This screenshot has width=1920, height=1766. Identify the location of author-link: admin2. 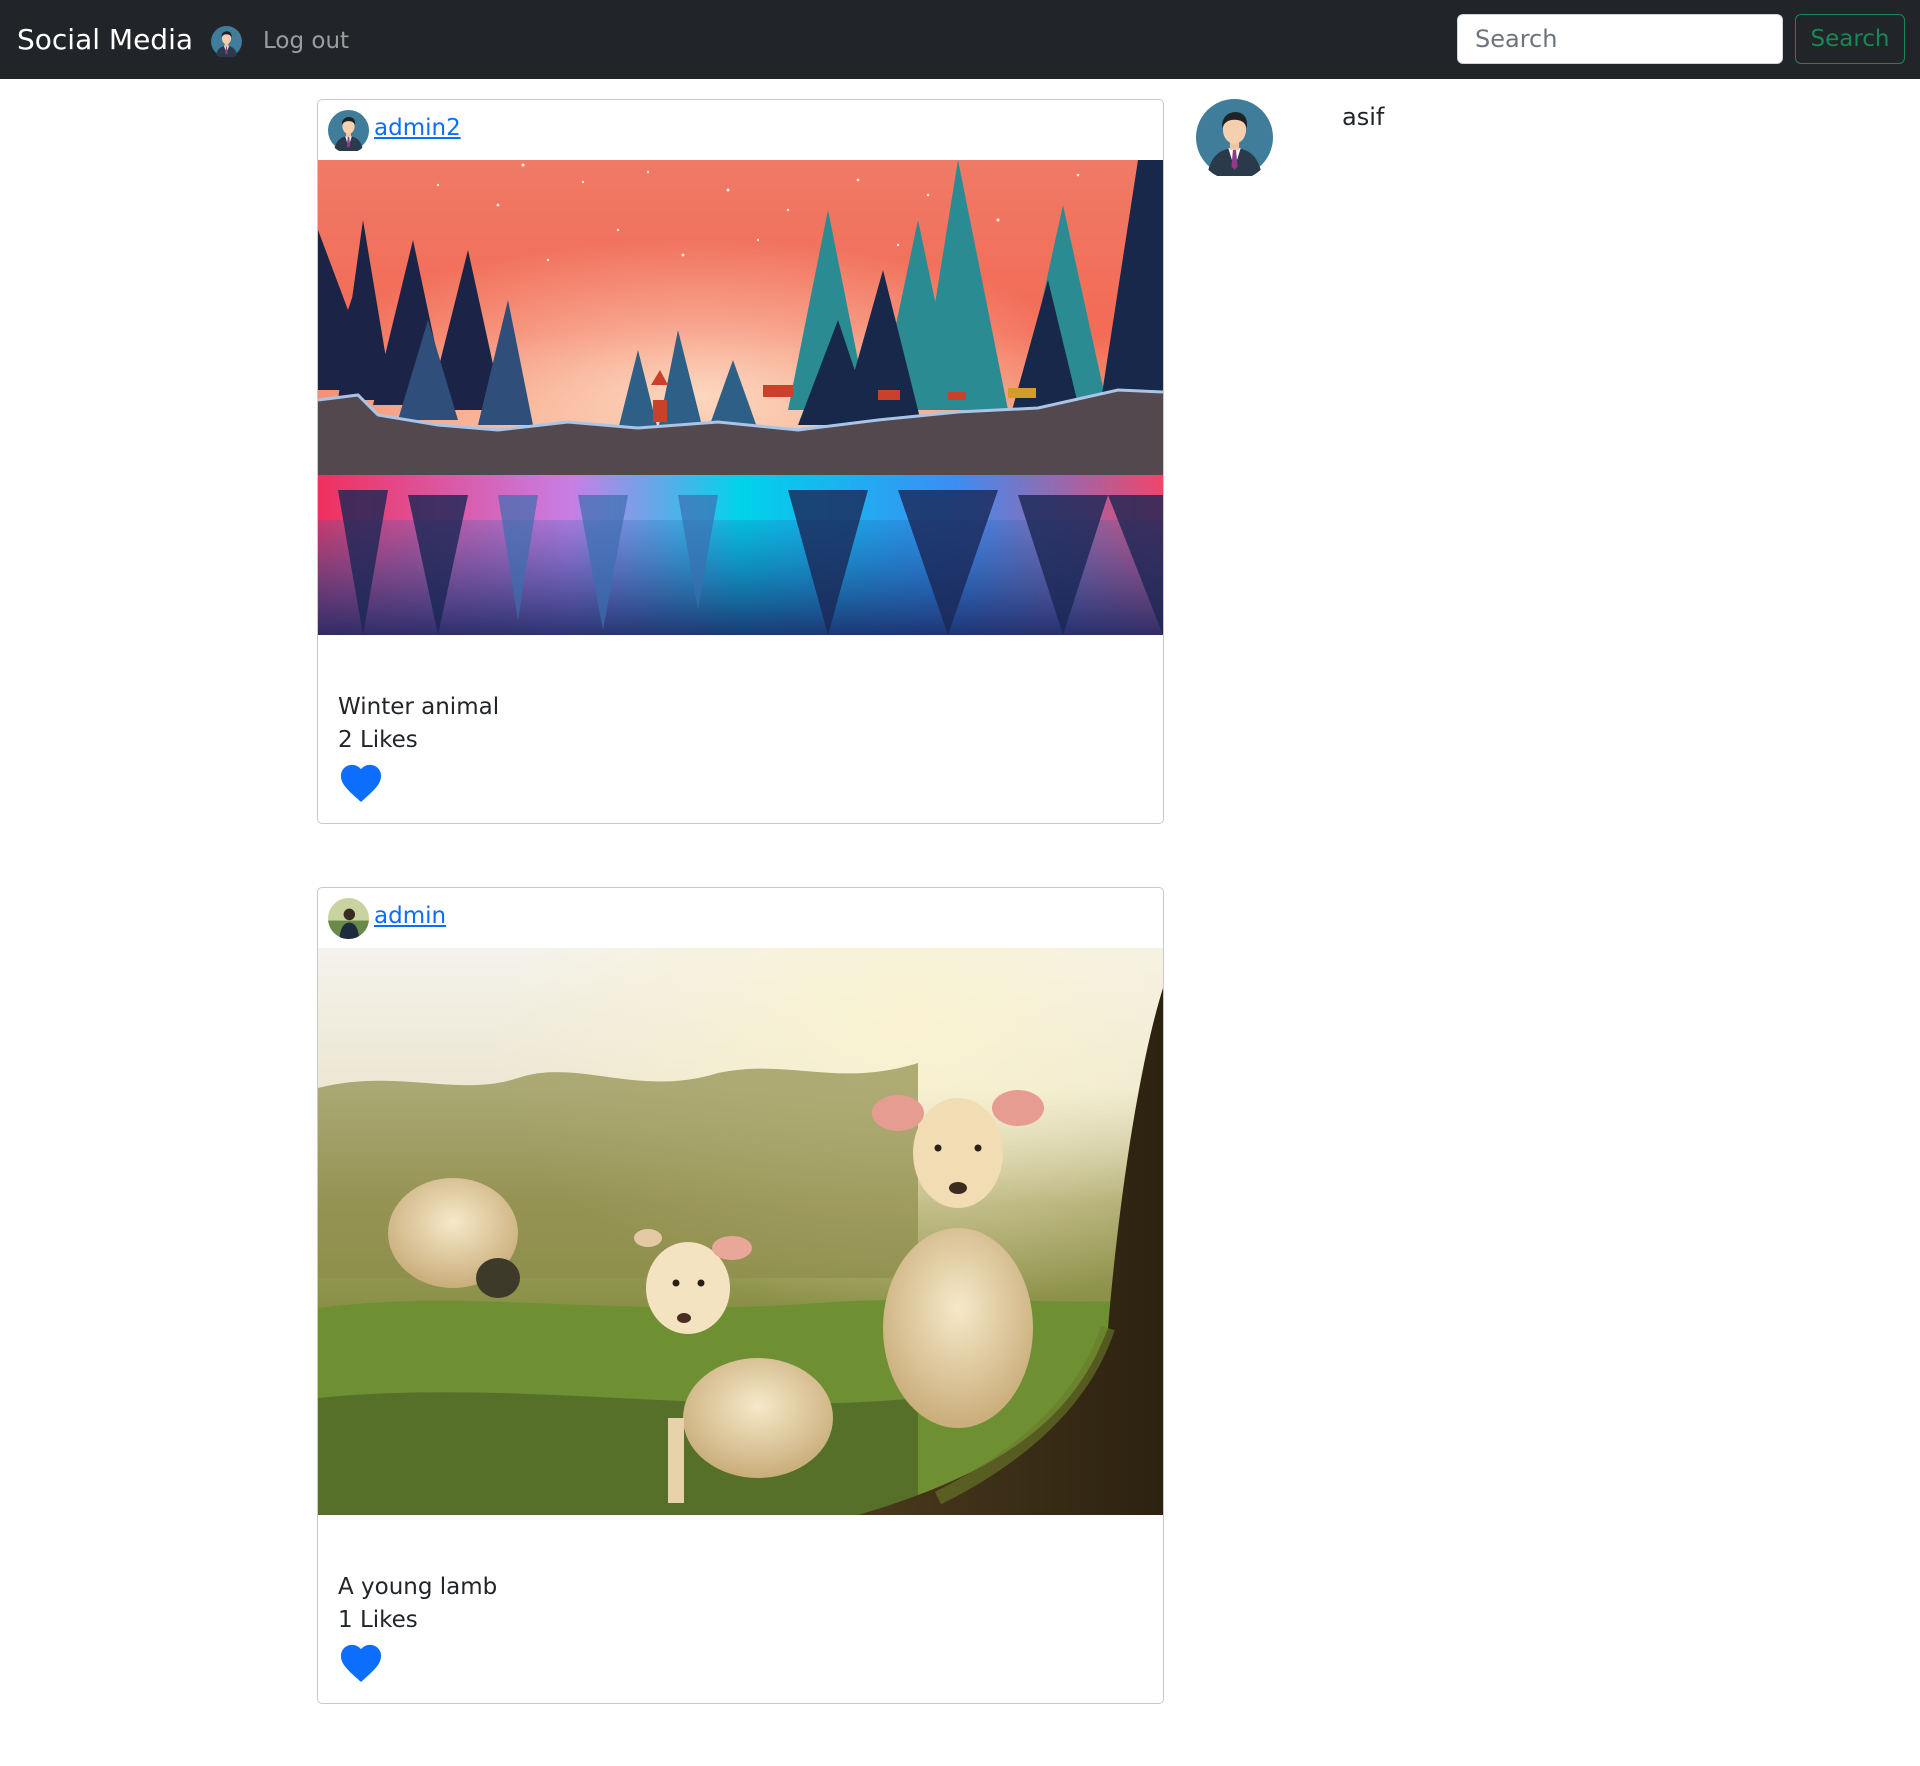
(417, 128).